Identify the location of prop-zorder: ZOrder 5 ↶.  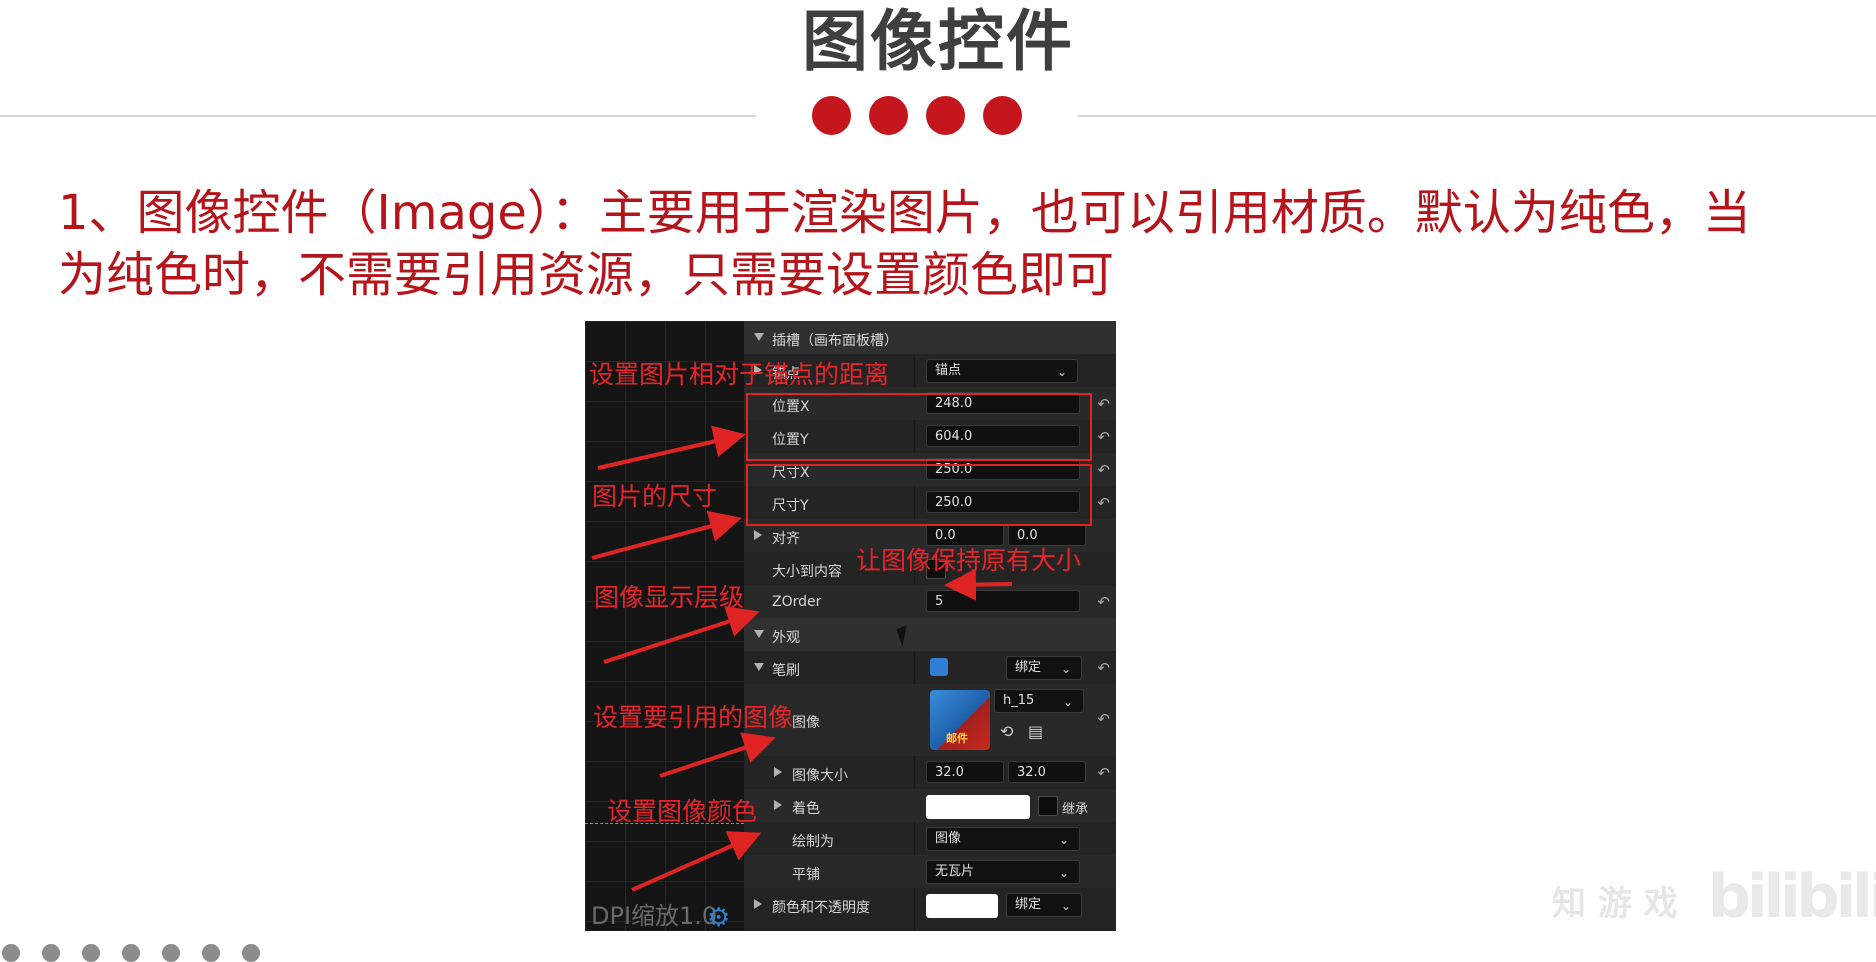
(930, 601).